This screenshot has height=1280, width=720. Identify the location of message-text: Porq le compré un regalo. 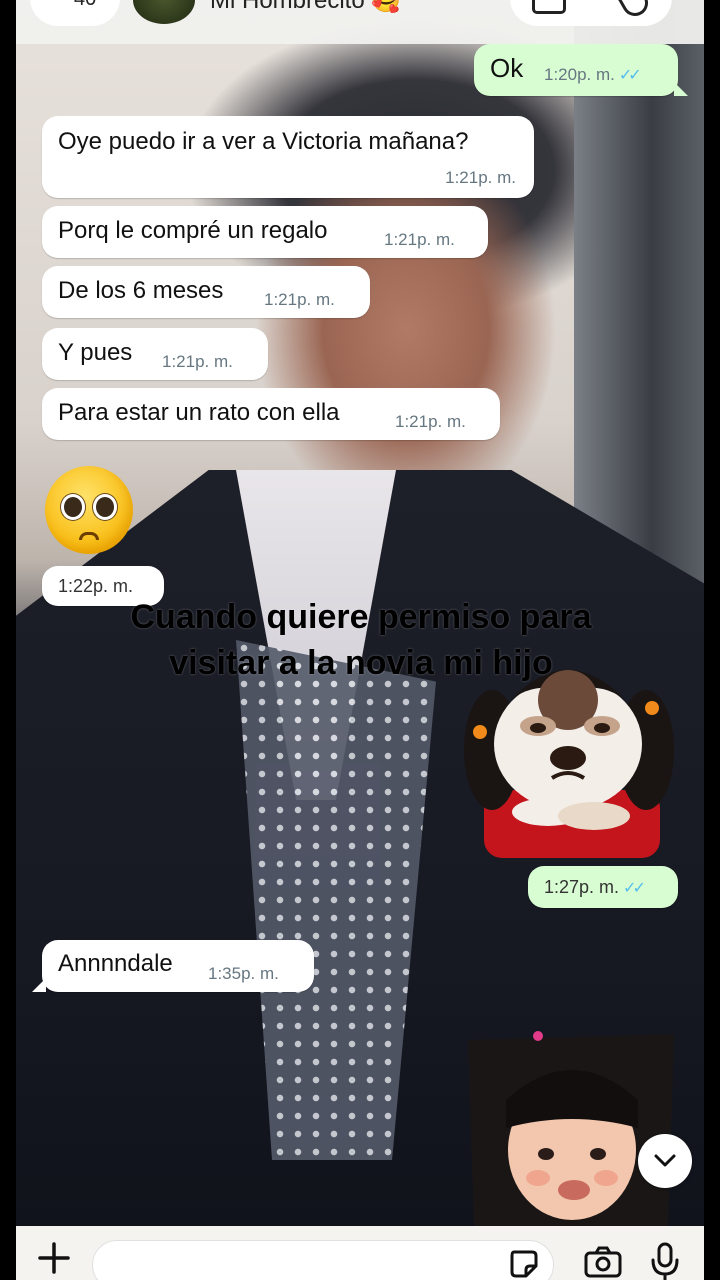
(193, 230).